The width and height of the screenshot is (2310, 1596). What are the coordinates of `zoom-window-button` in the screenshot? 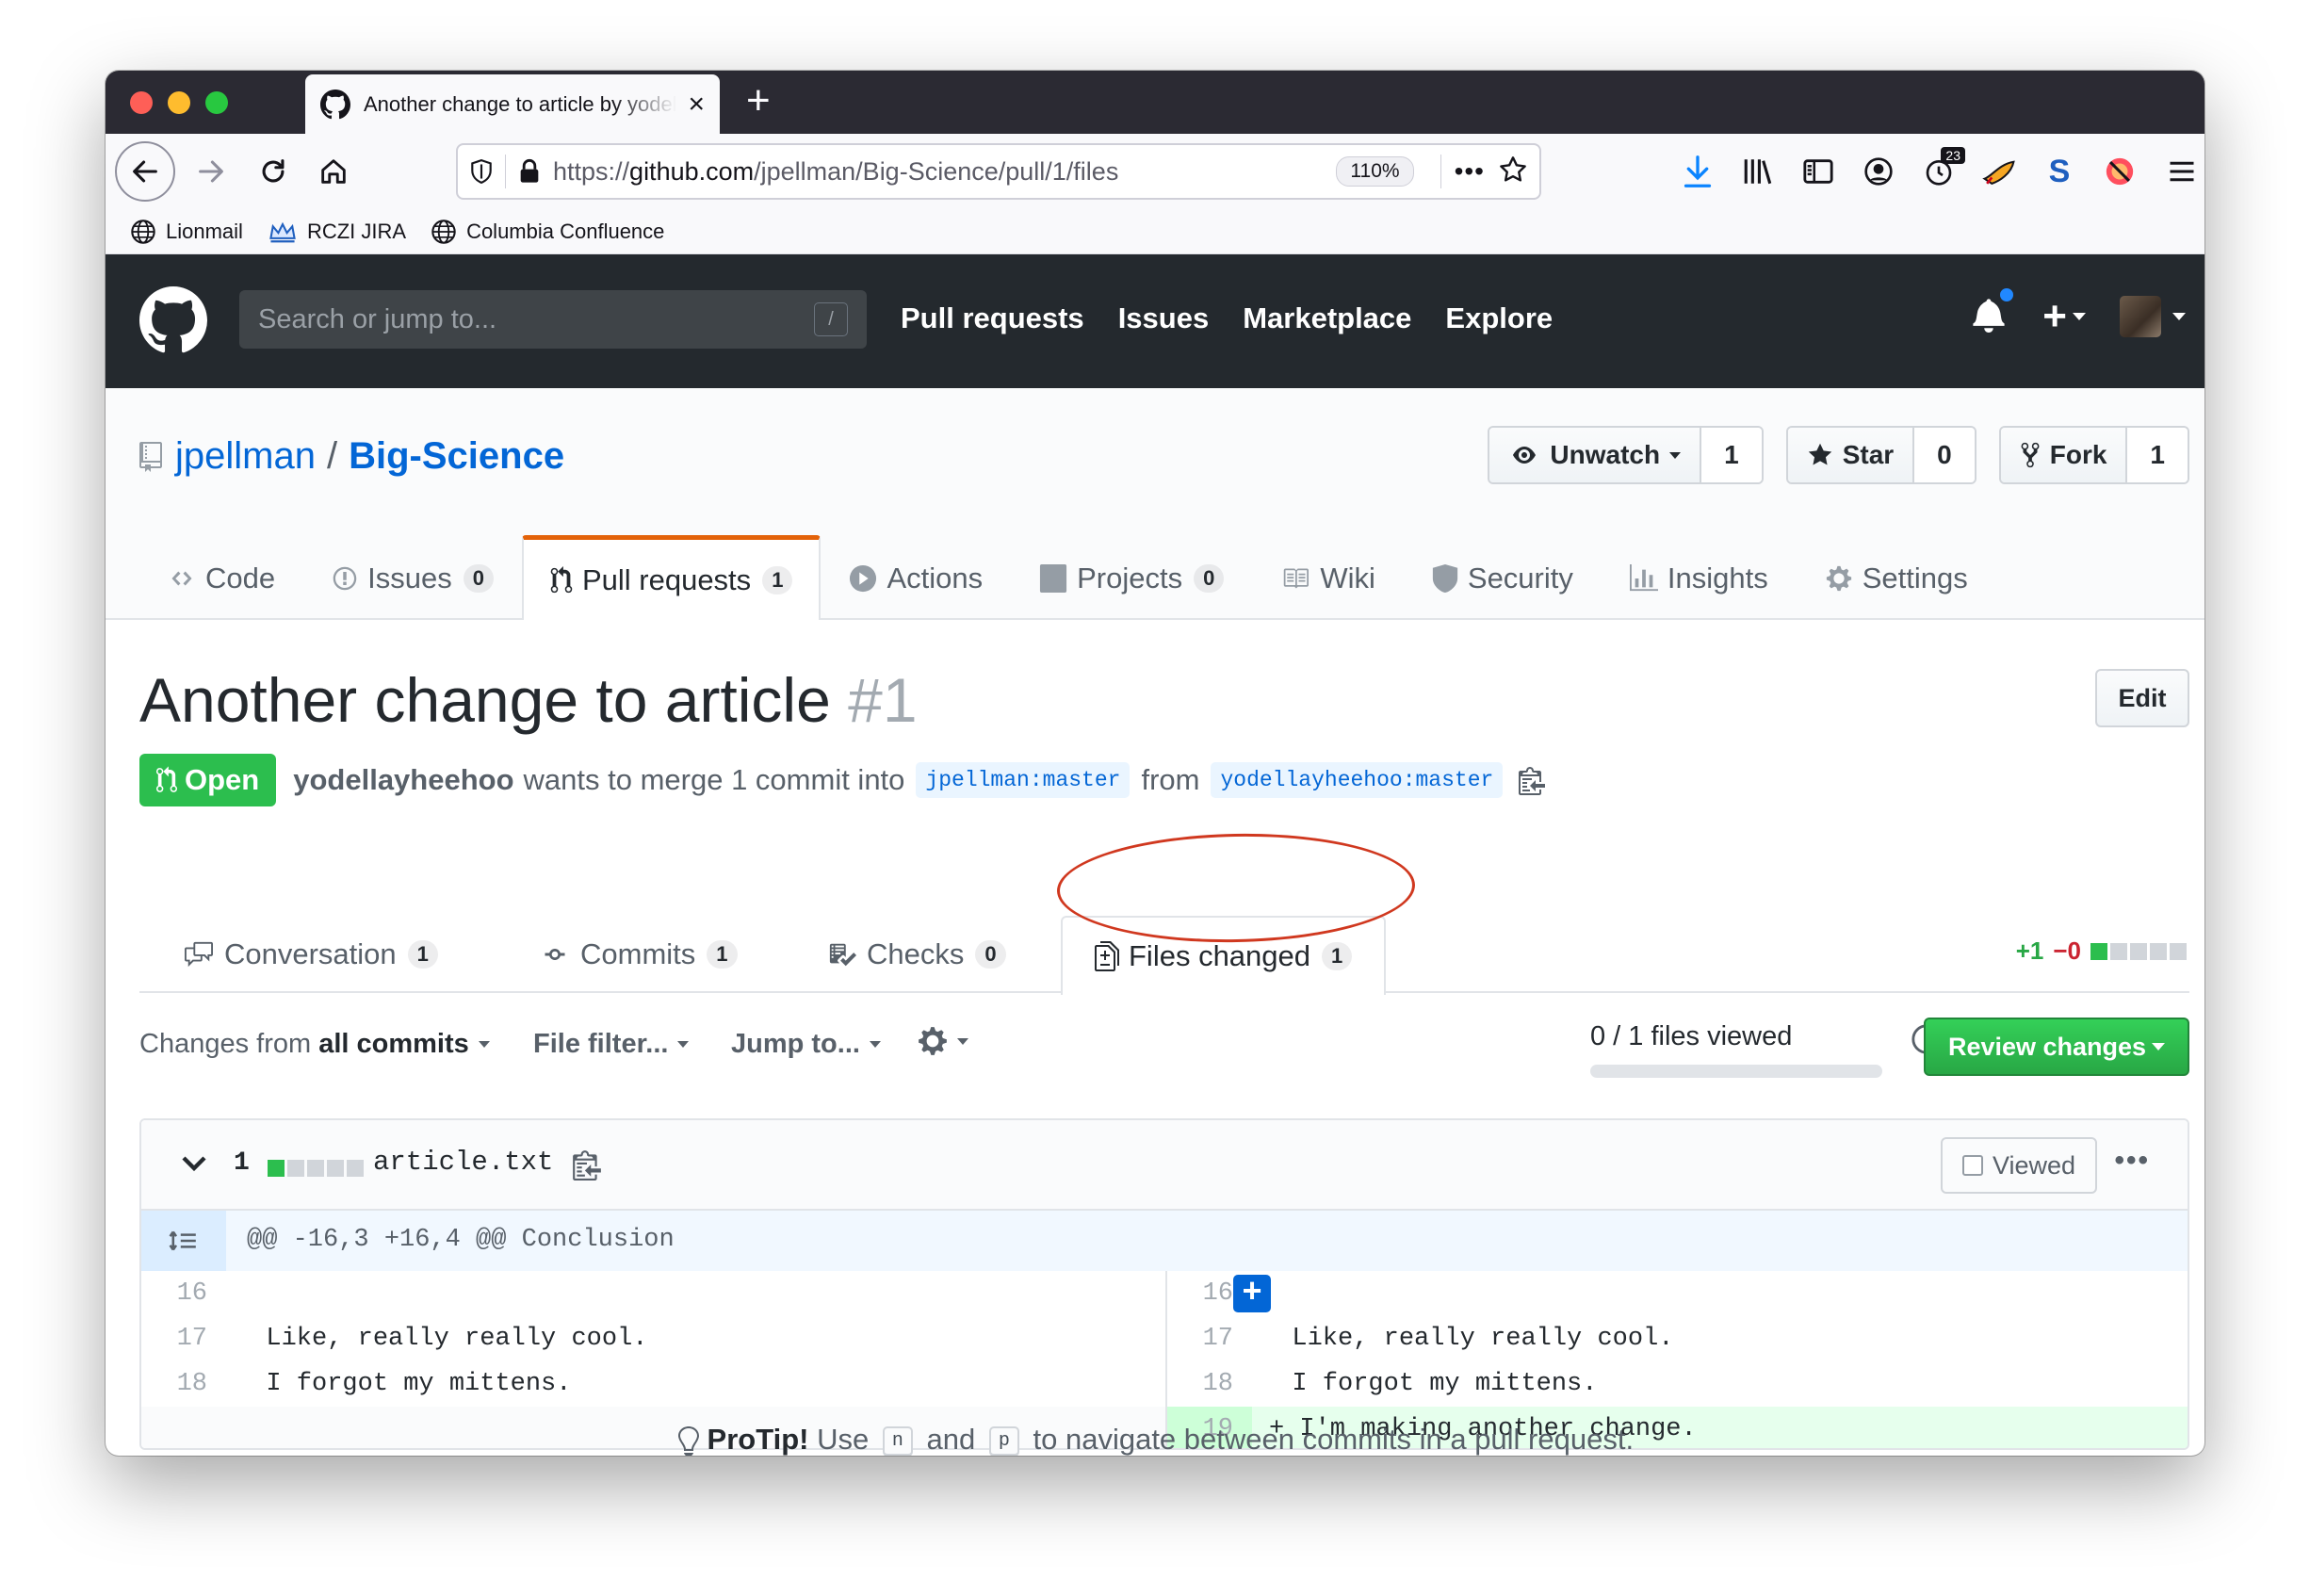 It's located at (216, 102).